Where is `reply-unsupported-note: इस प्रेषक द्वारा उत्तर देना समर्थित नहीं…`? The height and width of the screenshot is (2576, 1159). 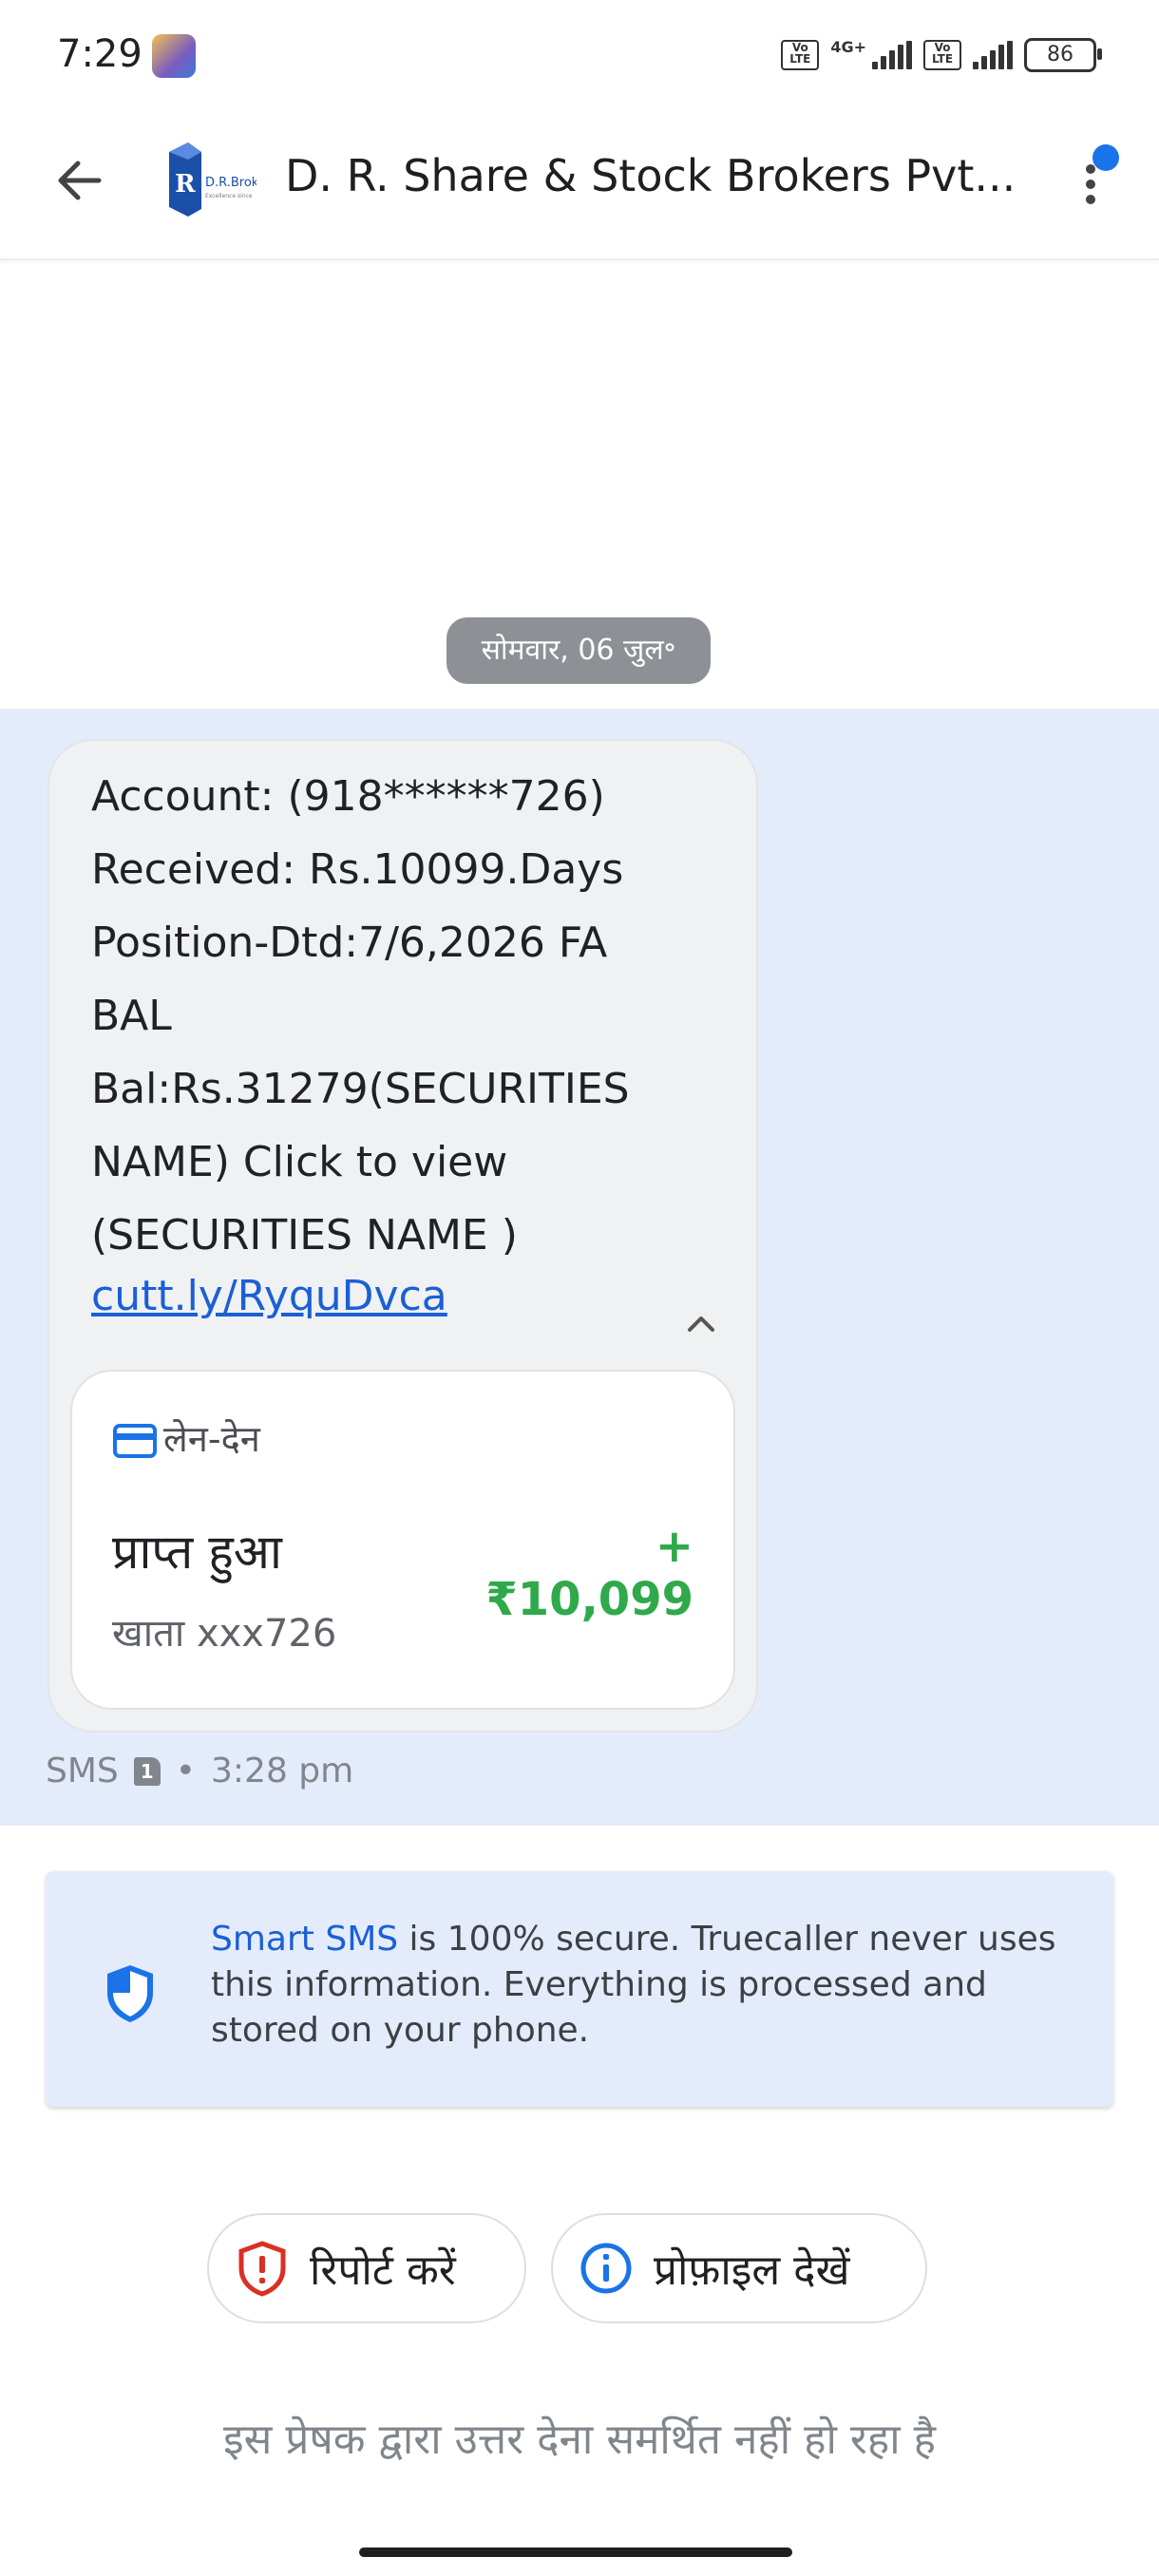
reply-unsupported-note: इस प्रेषक द्वारा उत्तर देना समर्थित नहीं… is located at coordinates (579, 2439).